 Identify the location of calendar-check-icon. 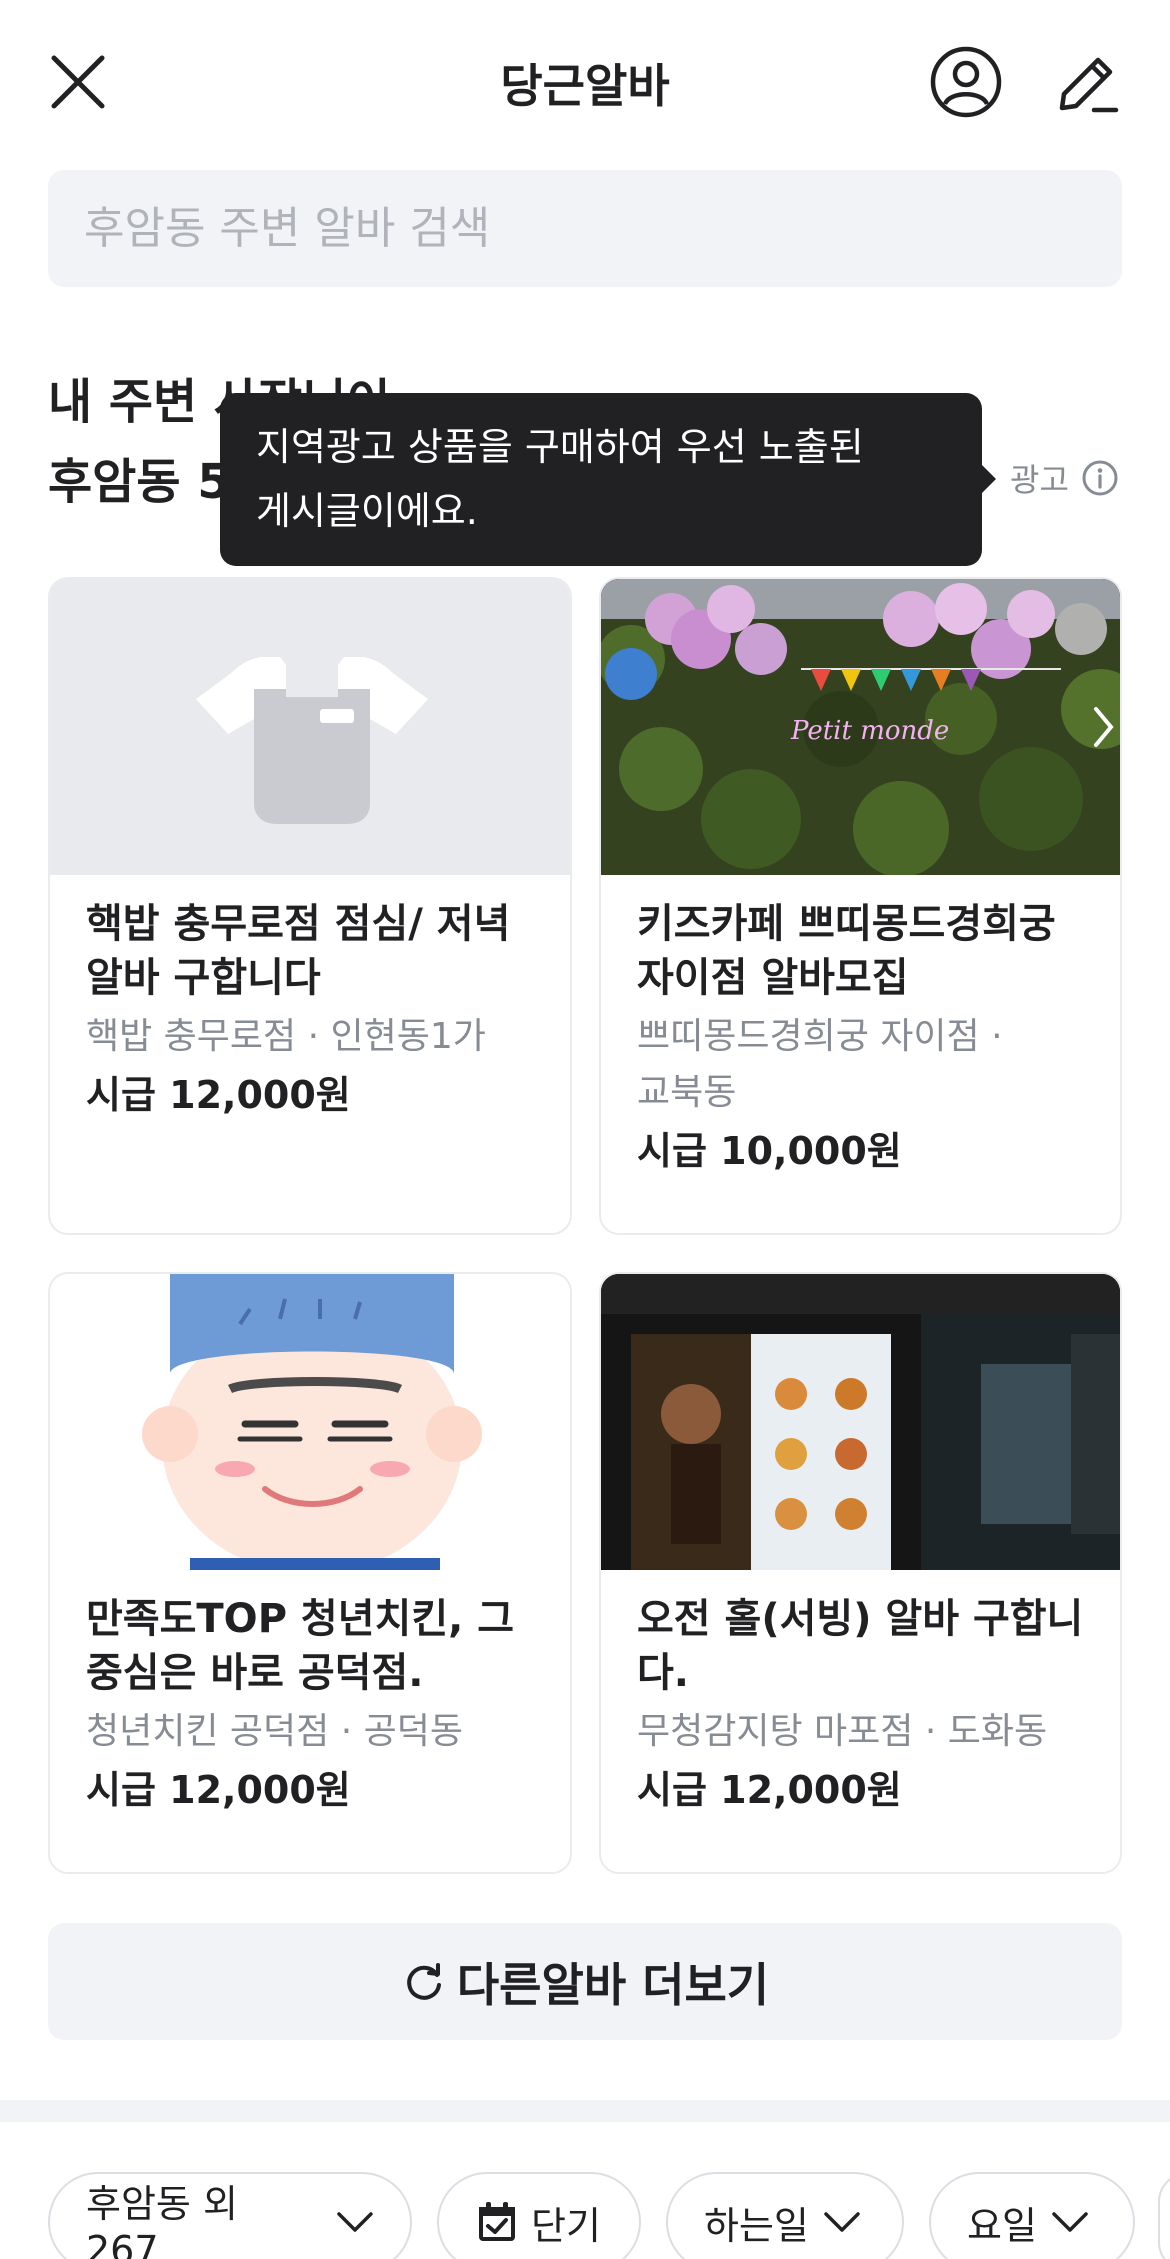
(497, 2221).